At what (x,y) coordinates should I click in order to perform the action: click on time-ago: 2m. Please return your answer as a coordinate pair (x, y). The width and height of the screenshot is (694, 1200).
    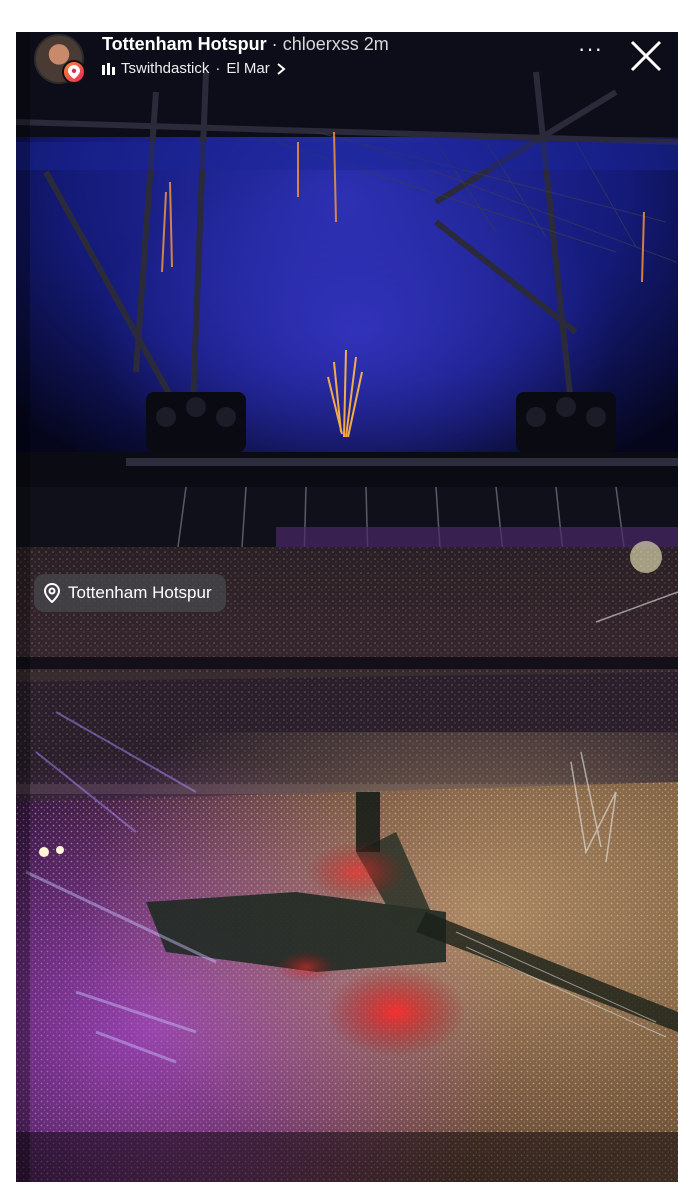
    Looking at the image, I should click on (376, 44).